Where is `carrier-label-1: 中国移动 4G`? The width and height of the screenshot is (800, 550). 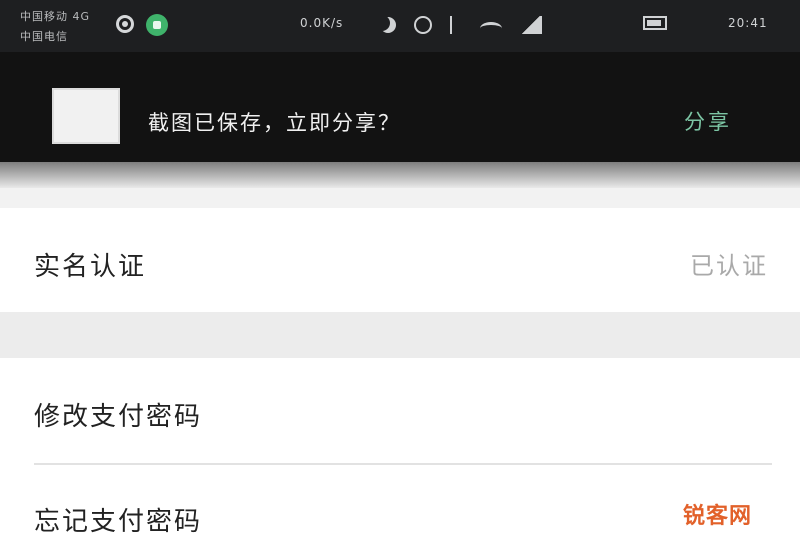
carrier-label-1: 中国移动 4G is located at coordinates (55, 16).